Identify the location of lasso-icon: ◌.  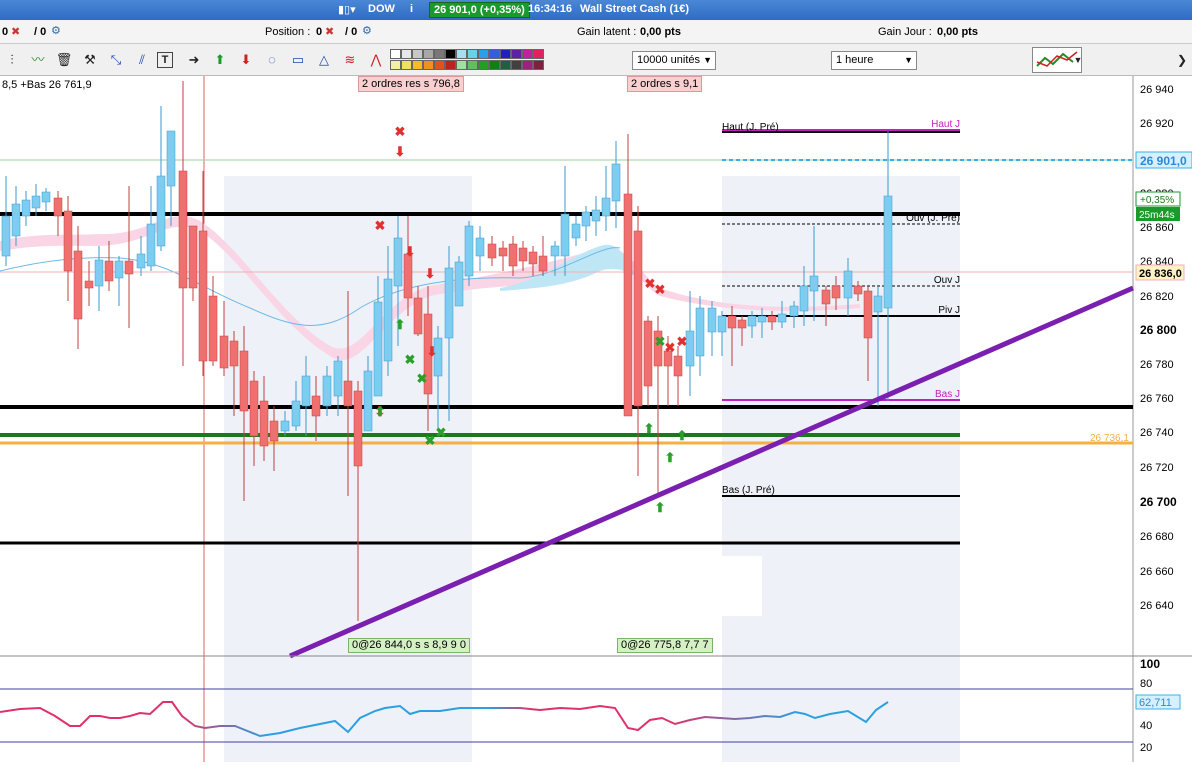
(272, 60).